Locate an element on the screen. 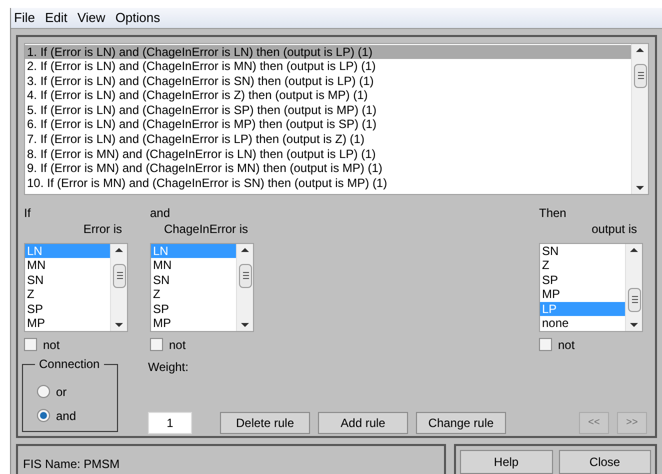  action-button: Delete rule is located at coordinates (265, 423).